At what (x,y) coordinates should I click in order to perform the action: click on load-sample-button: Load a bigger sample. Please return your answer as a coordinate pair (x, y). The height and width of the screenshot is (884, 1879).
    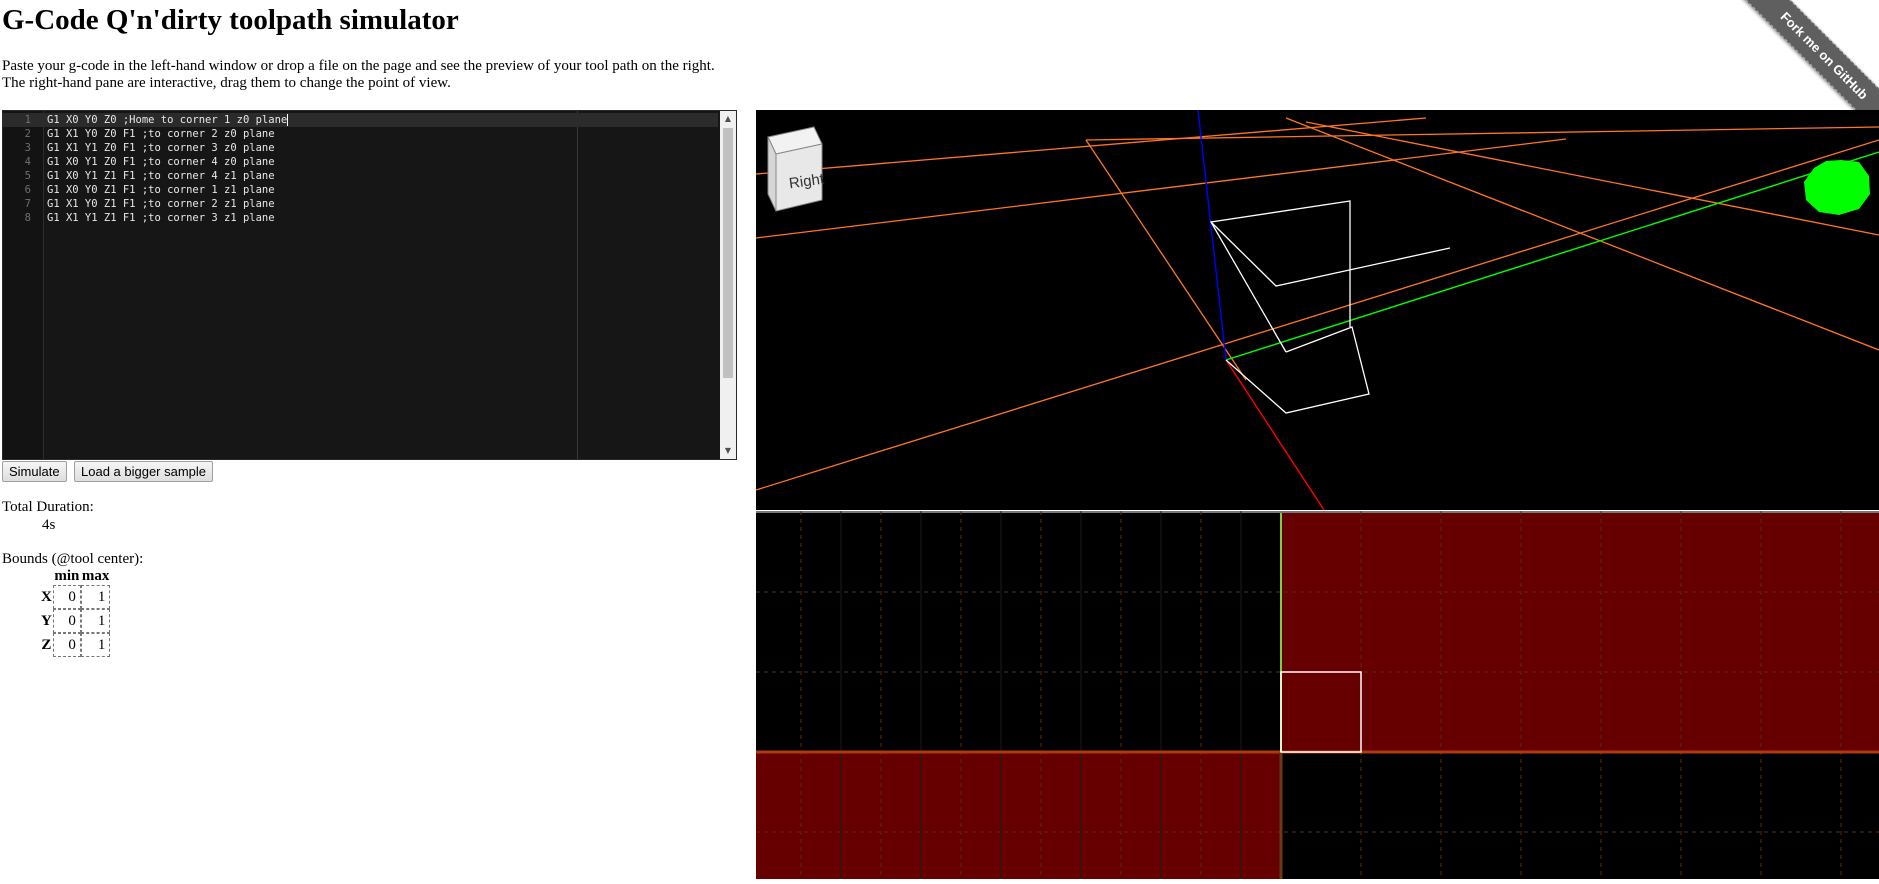
    Looking at the image, I should click on (144, 471).